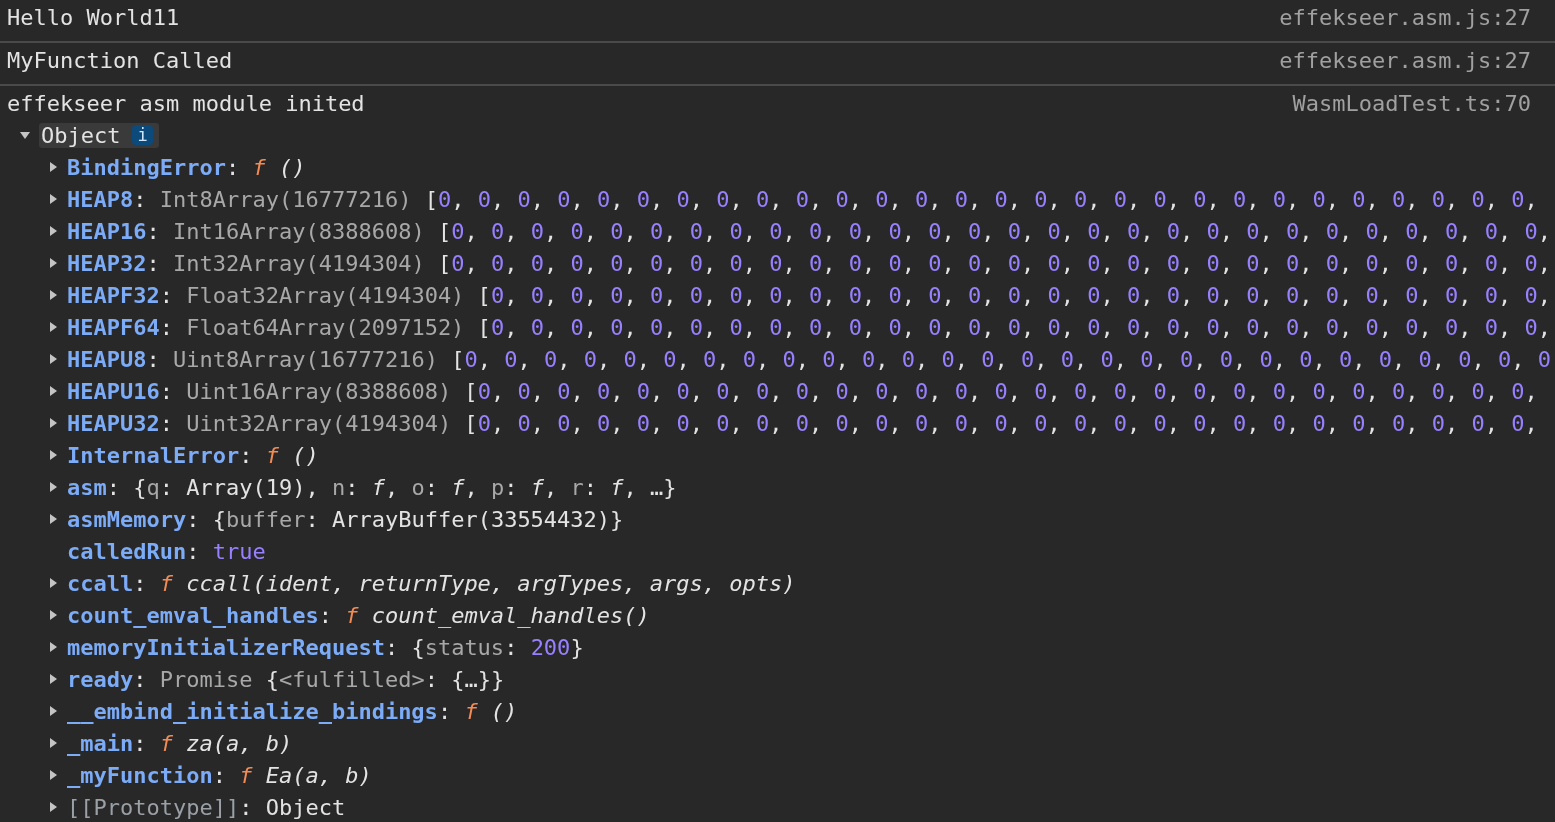 The width and height of the screenshot is (1555, 822). I want to click on property-key: _myFunction, so click(140, 775).